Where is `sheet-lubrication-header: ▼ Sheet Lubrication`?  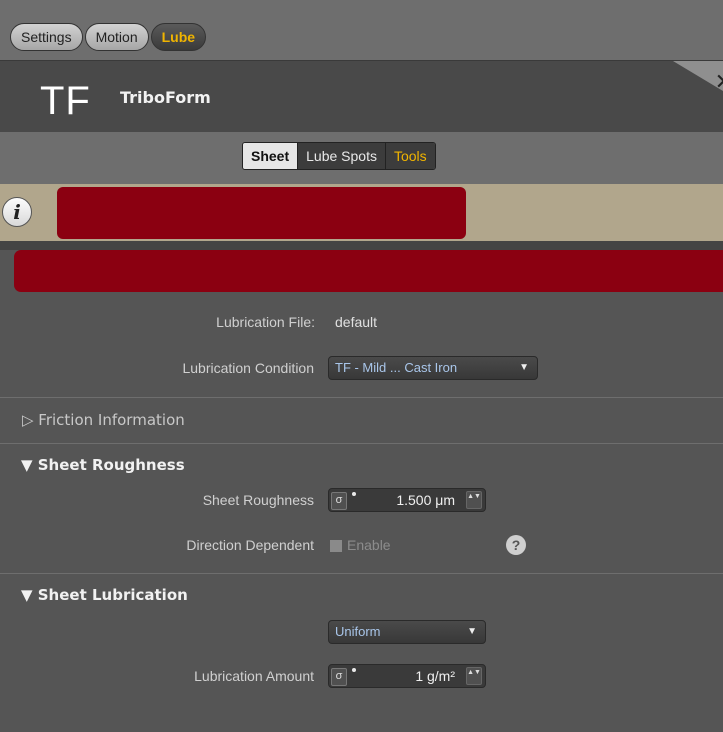 sheet-lubrication-header: ▼ Sheet Lubrication is located at coordinates (104, 595).